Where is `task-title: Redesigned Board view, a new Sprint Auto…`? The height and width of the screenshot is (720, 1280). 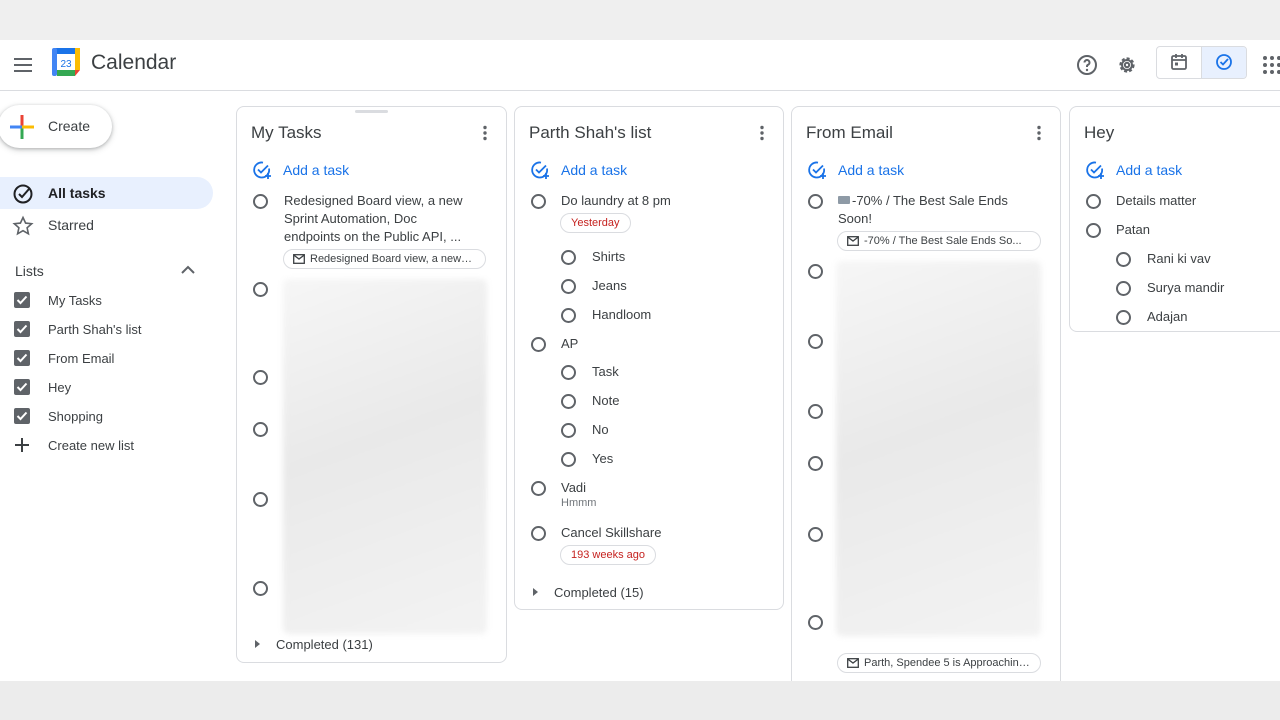 task-title: Redesigned Board view, a new Sprint Auto… is located at coordinates (384, 219).